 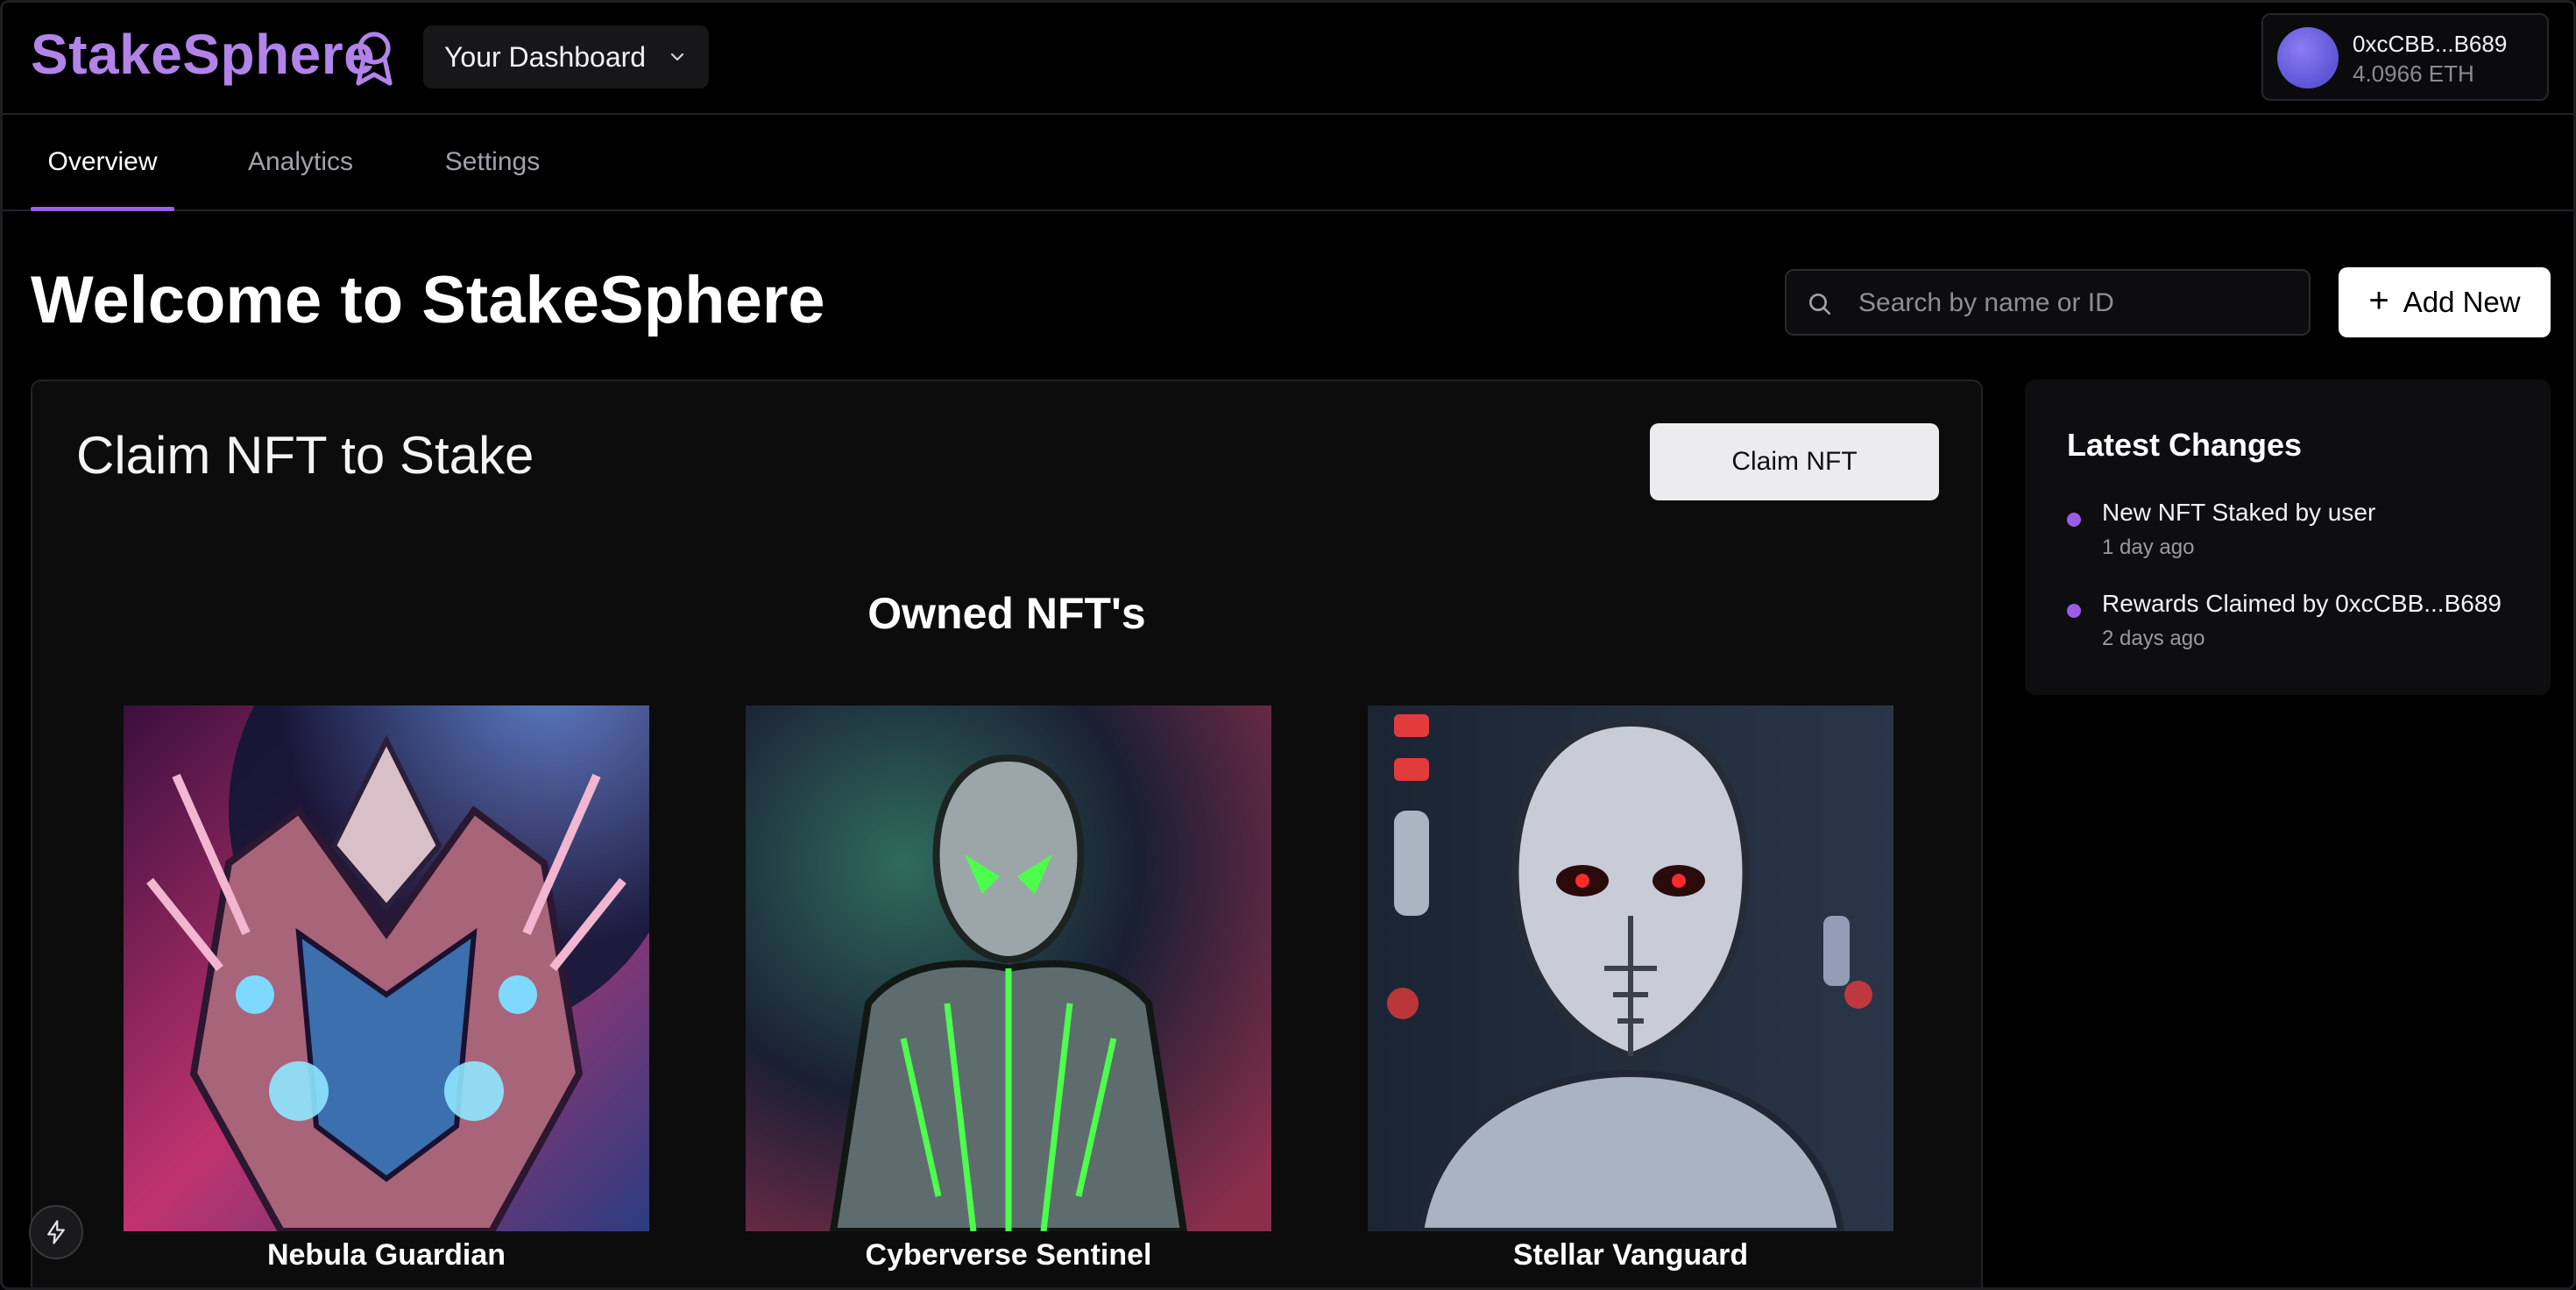 I want to click on add-new-label: Add New, so click(x=2462, y=302).